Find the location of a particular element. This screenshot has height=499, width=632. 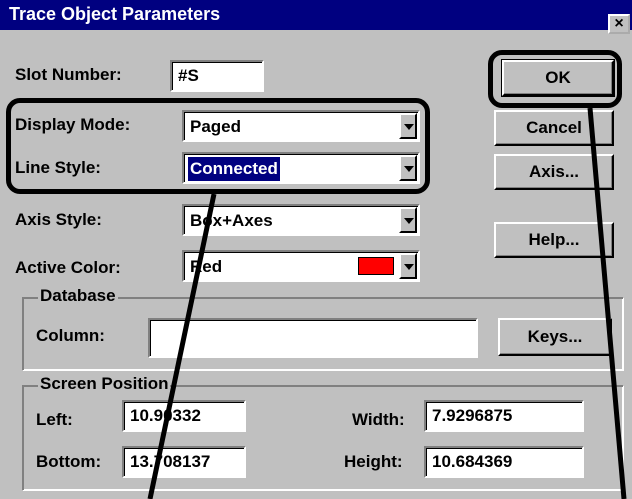

callout-line-left is located at coordinates (182, 346).